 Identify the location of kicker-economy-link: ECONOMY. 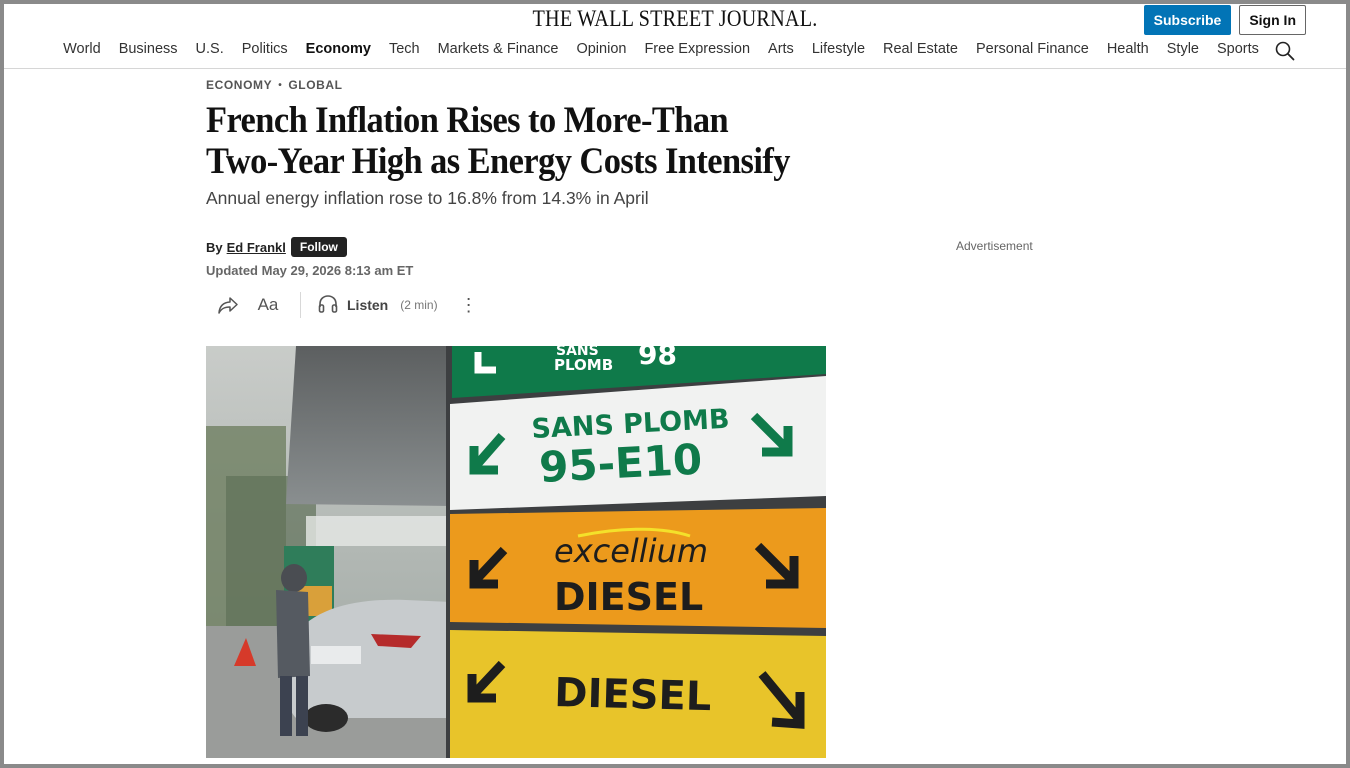
(239, 85).